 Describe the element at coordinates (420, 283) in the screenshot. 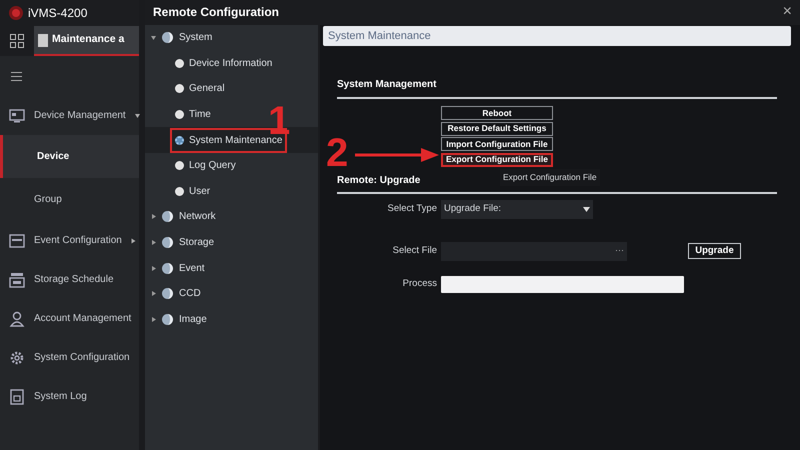

I see `field-label: Process` at that location.